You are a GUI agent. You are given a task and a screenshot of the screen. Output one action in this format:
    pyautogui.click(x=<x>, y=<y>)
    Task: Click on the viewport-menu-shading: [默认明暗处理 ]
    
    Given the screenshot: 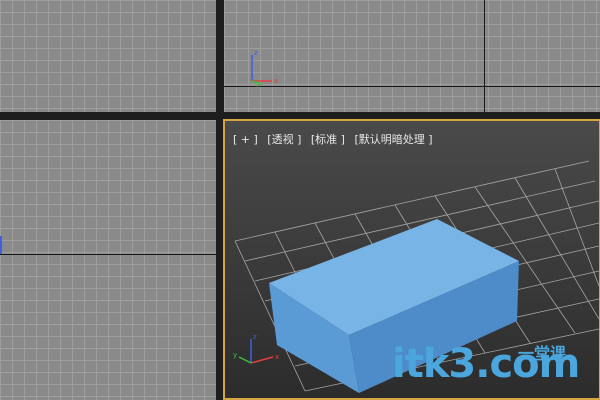 What is the action you would take?
    pyautogui.click(x=393, y=139)
    